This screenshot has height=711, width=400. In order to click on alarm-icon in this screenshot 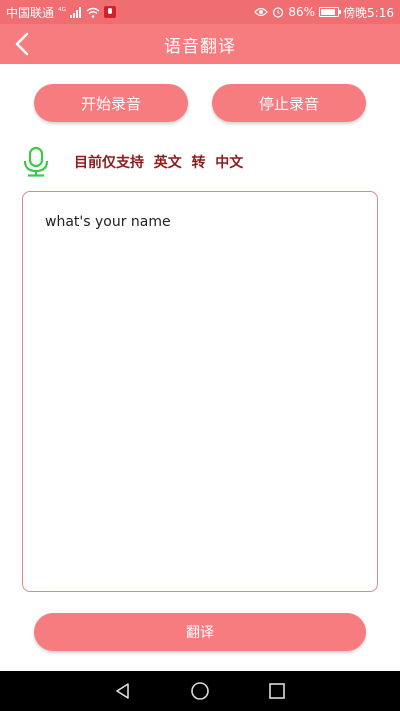, I will do `click(278, 12)`.